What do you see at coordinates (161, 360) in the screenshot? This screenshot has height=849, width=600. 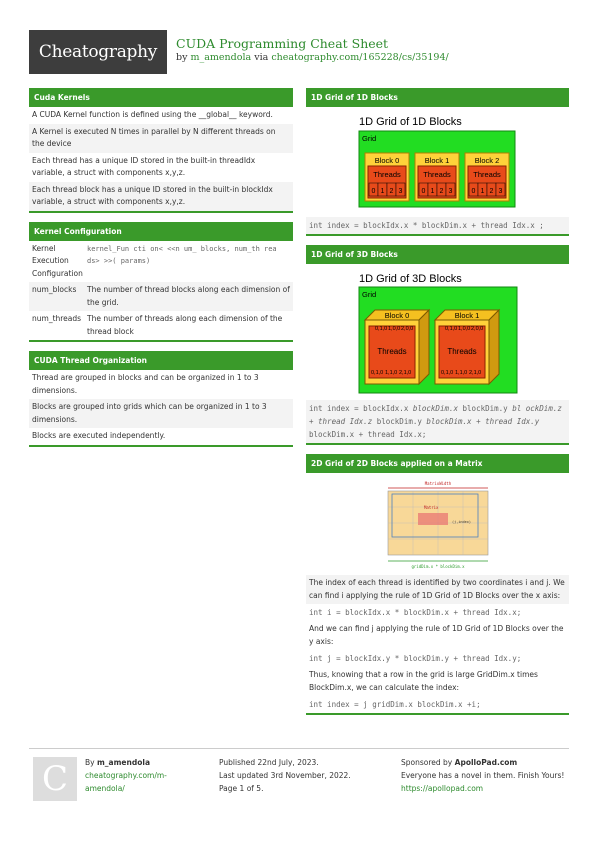 I see `section-heading: CUDA Thread Organization` at bounding box center [161, 360].